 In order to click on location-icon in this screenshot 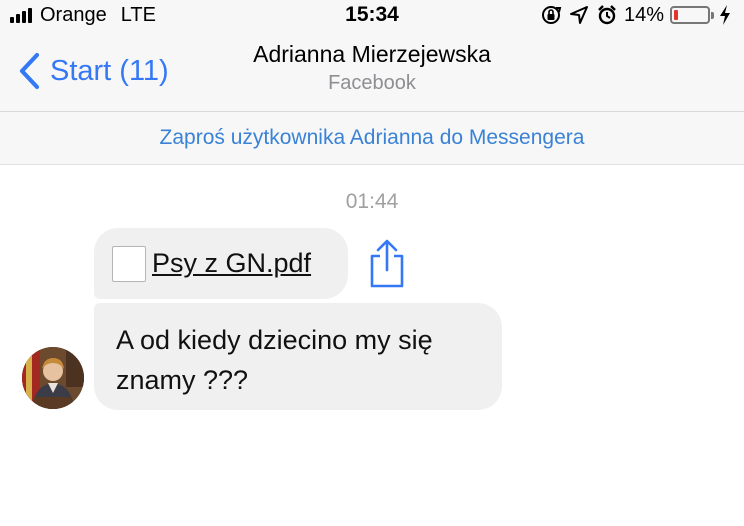, I will do `click(578, 15)`.